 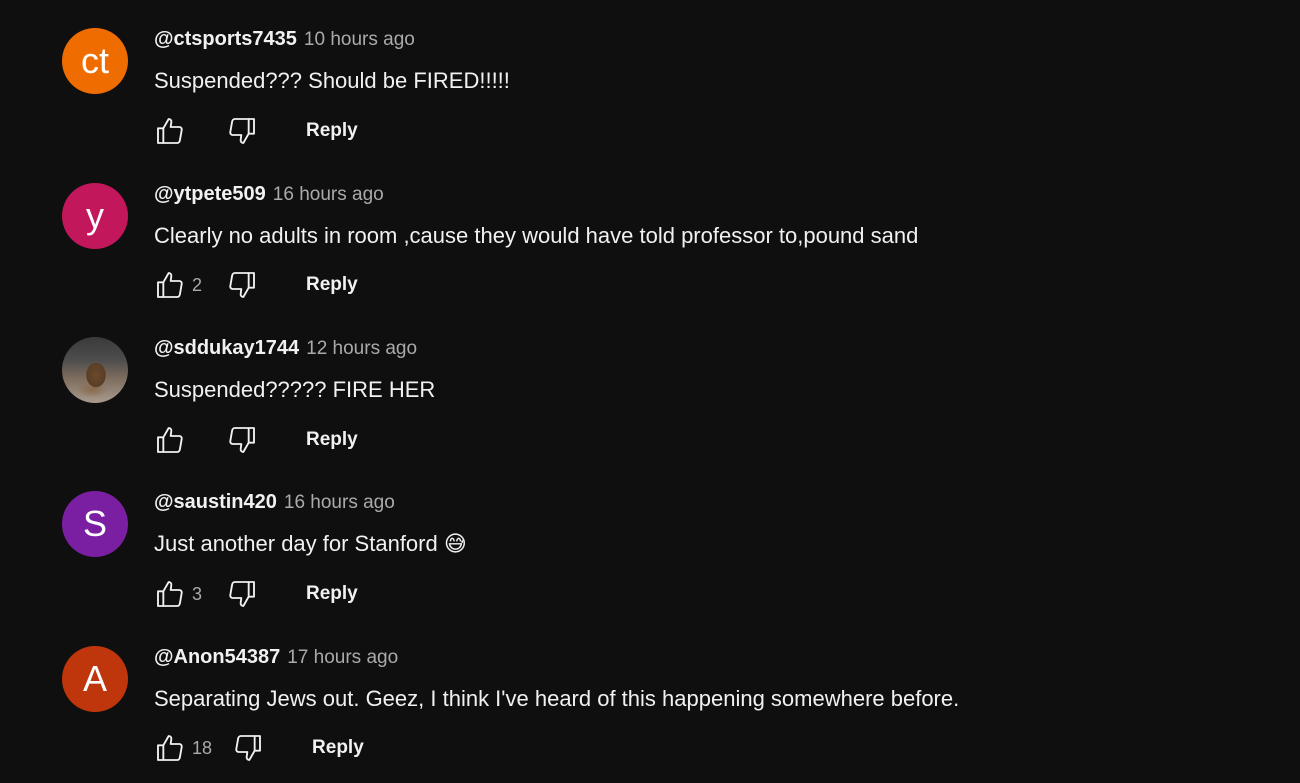 What do you see at coordinates (361, 349) in the screenshot?
I see `timestamp: 12 hours ago` at bounding box center [361, 349].